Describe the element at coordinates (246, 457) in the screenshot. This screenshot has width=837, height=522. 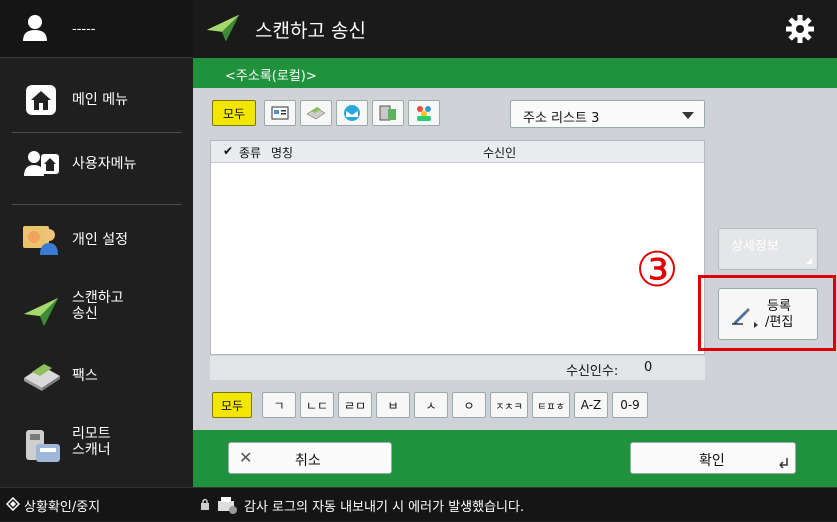
I see `close-icon: ✕` at that location.